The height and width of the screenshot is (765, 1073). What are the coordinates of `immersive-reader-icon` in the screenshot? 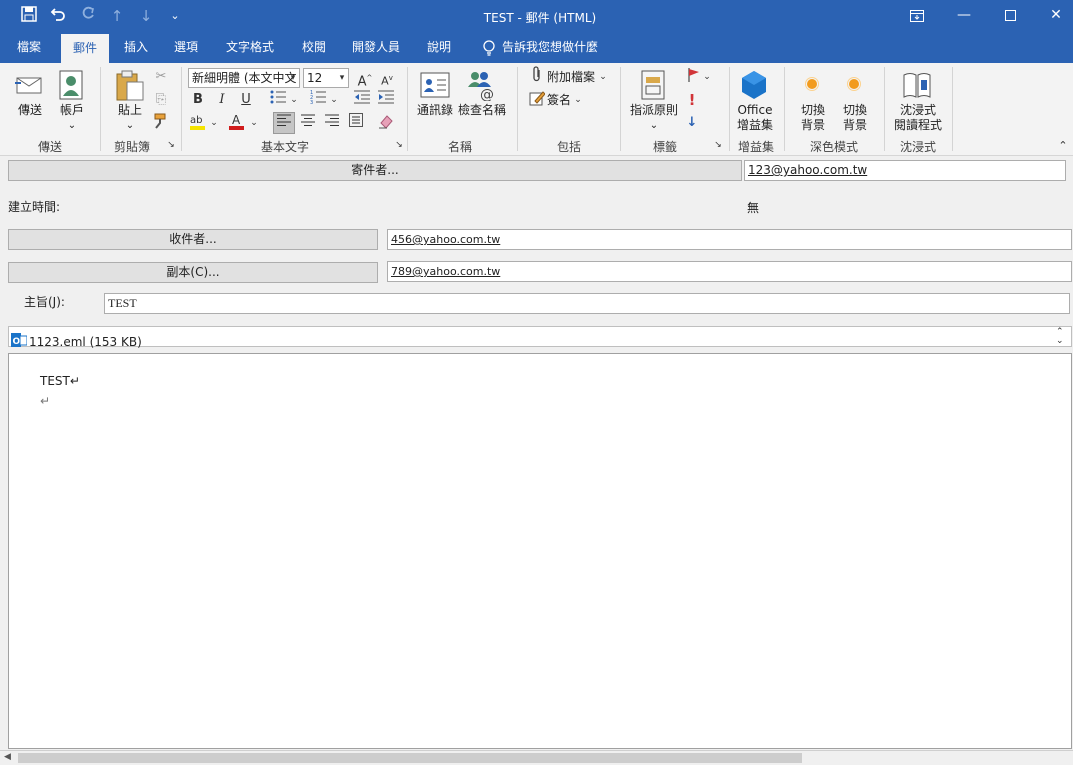 It's located at (917, 86).